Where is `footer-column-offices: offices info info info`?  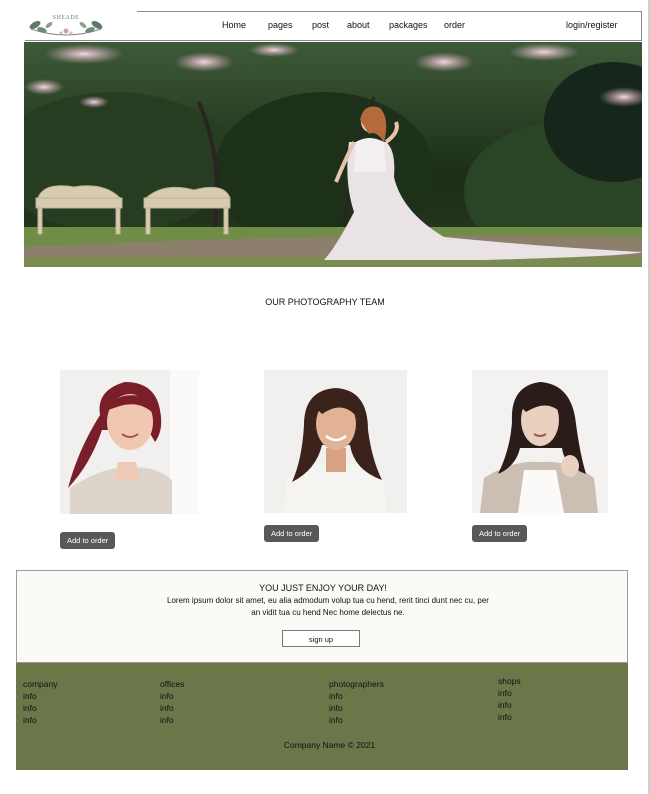
footer-column-offices: offices info info info is located at coordinates (172, 702).